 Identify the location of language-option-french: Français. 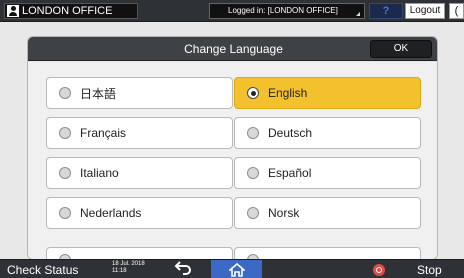
(139, 133).